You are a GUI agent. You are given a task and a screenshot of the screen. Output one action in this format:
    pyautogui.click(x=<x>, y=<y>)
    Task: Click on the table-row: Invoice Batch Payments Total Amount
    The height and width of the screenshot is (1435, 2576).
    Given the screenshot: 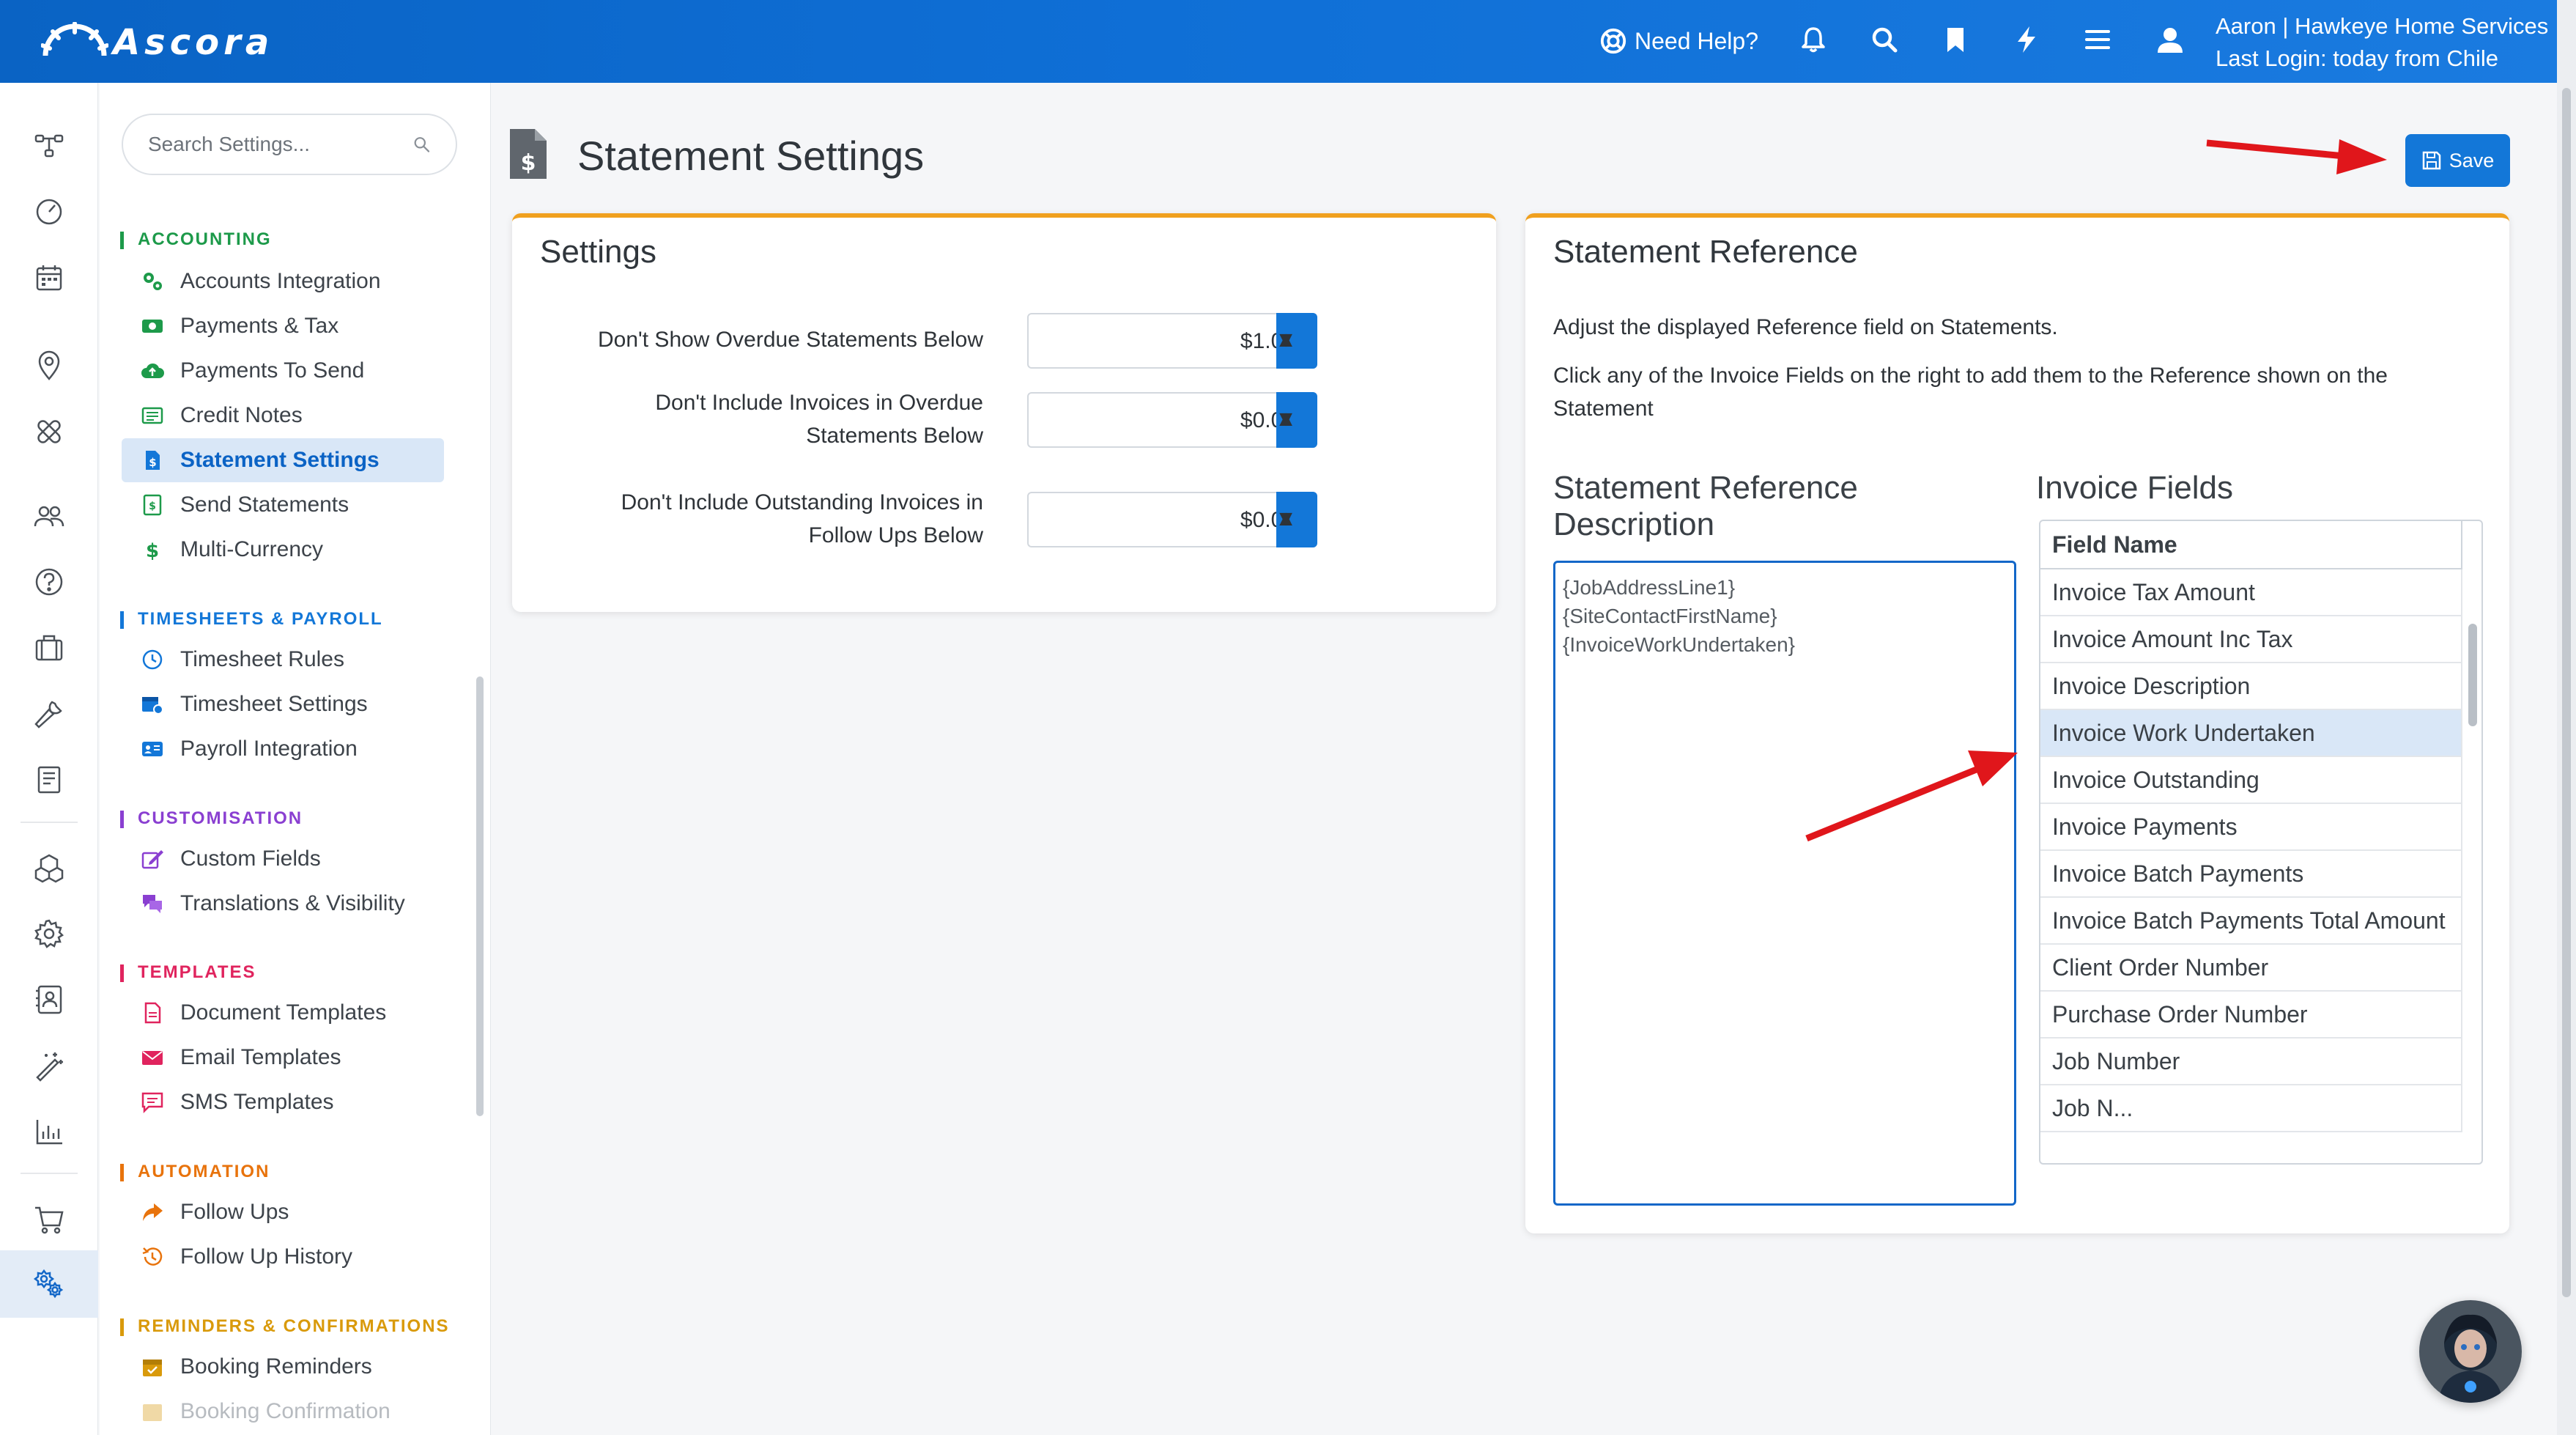 What is the action you would take?
    pyautogui.click(x=2251, y=922)
    